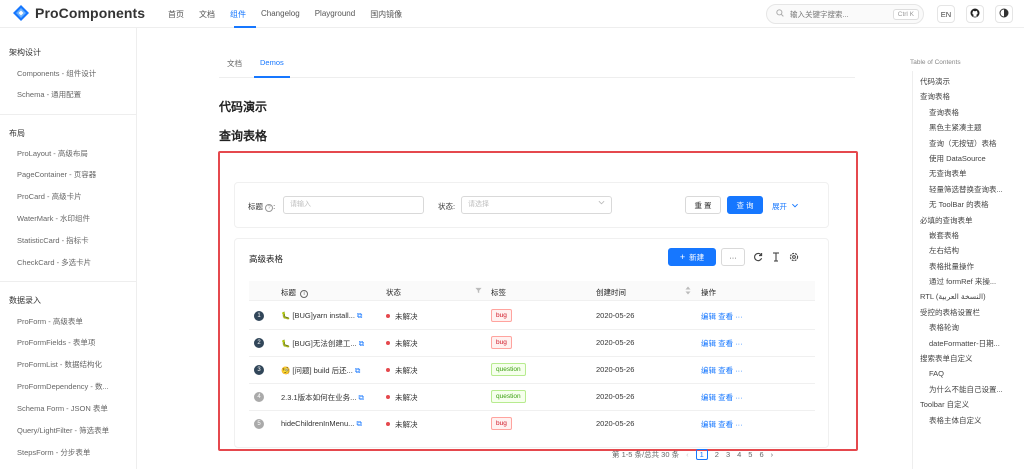 Image resolution: width=1024 pixels, height=469 pixels. What do you see at coordinates (50, 321) in the screenshot?
I see `sidebar-item-proform: ProForm - 高级表单` at bounding box center [50, 321].